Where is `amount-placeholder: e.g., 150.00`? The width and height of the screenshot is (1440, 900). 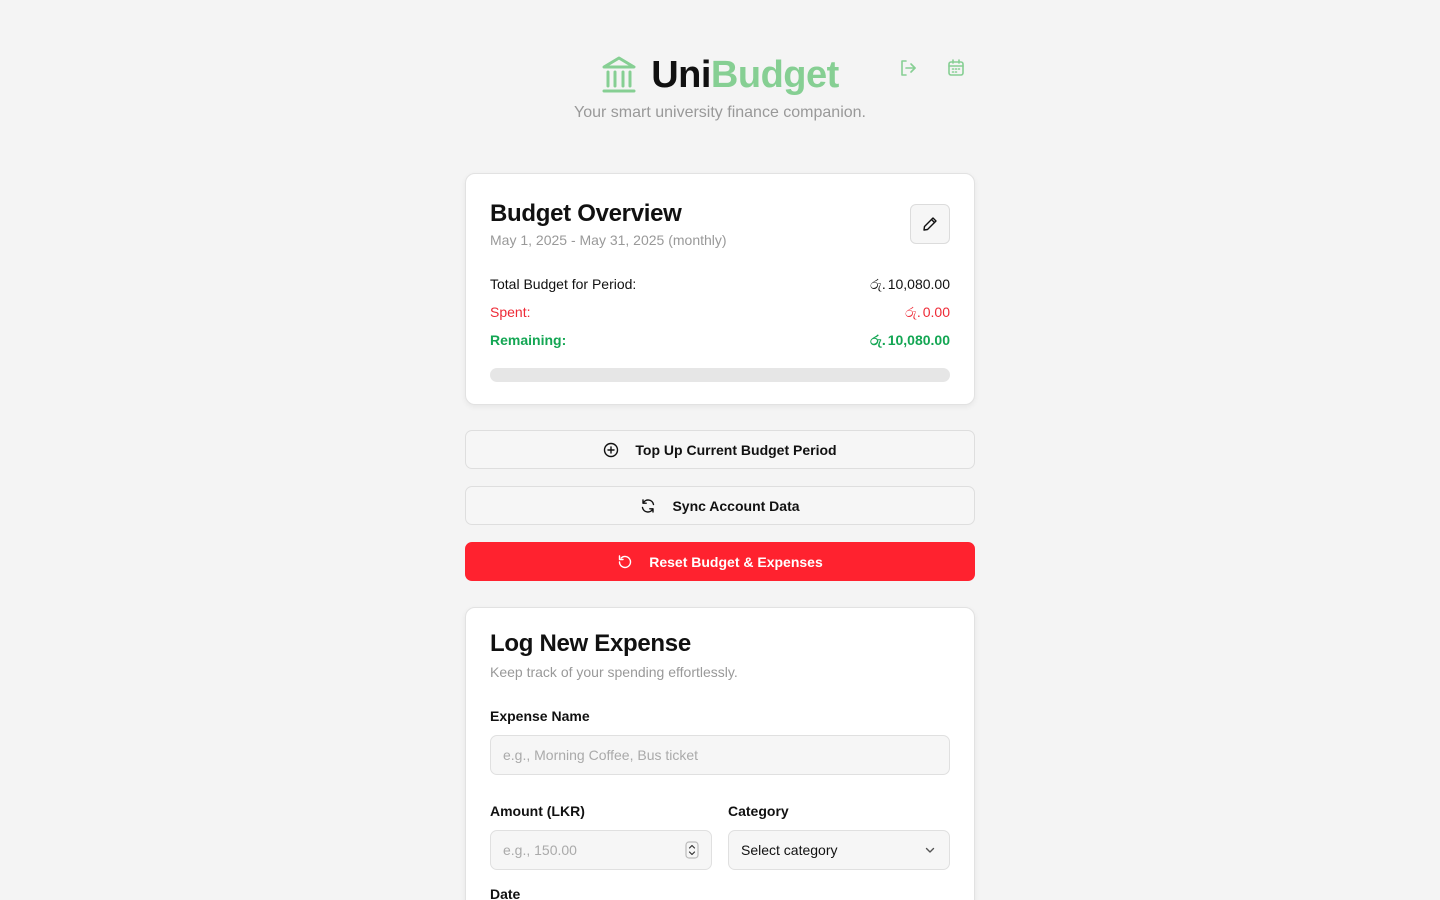 amount-placeholder: e.g., 150.00 is located at coordinates (540, 850).